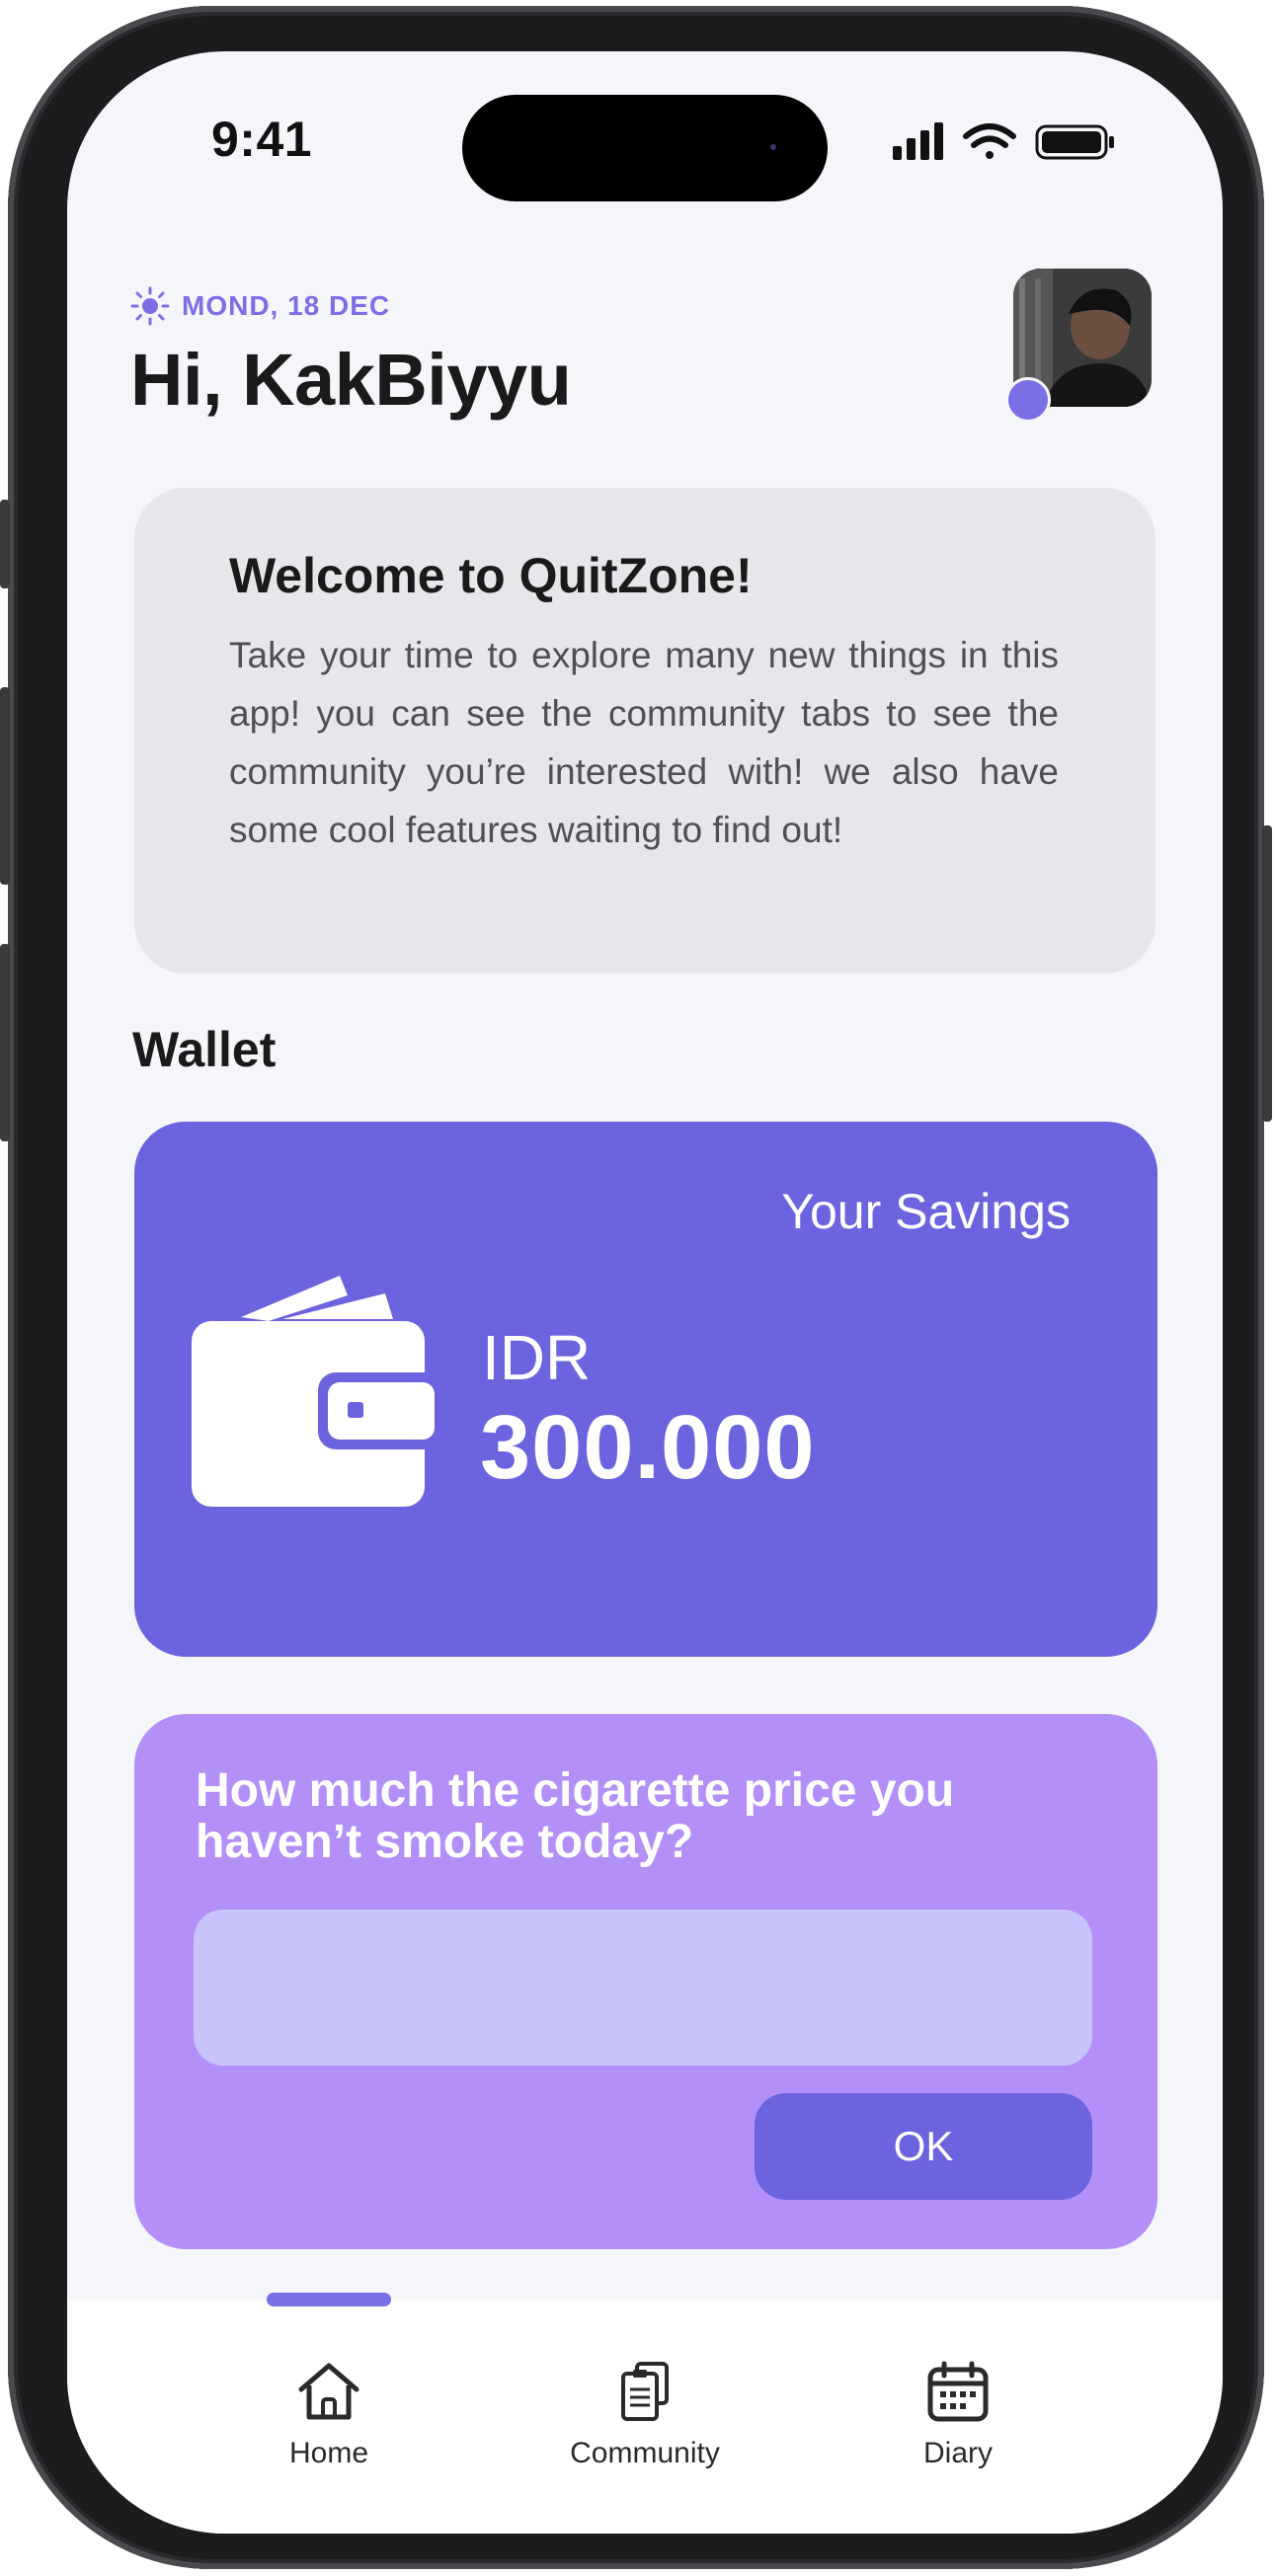 Image resolution: width=1275 pixels, height=2576 pixels. What do you see at coordinates (328, 2453) in the screenshot?
I see `nav-label-home: Home` at bounding box center [328, 2453].